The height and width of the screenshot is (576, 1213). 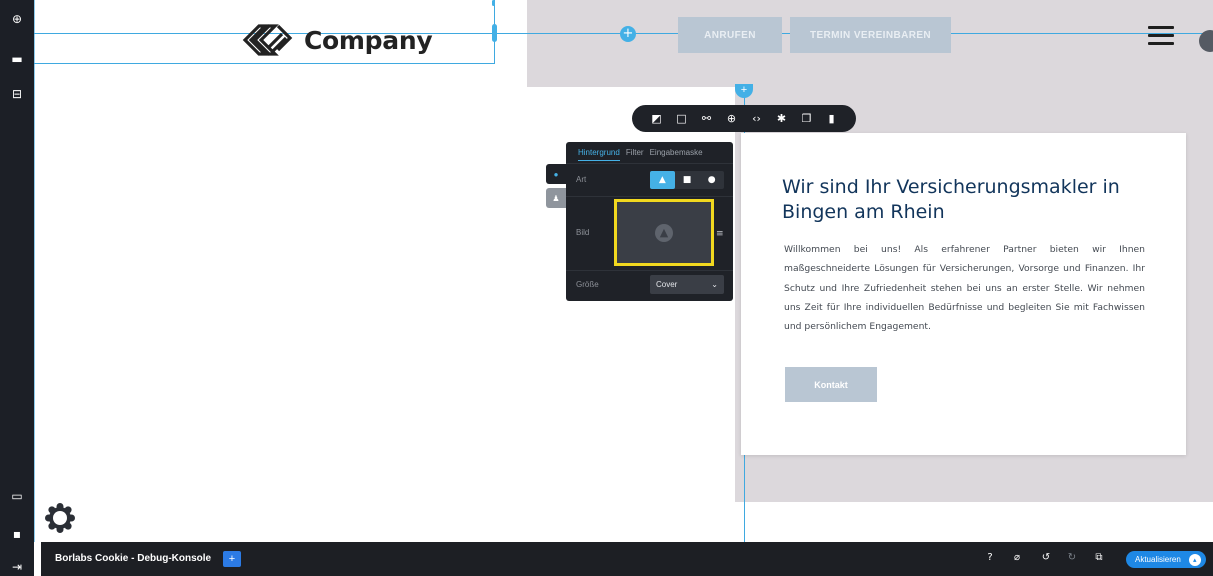 What do you see at coordinates (635, 154) in the screenshot?
I see `tab-filter: Filter` at bounding box center [635, 154].